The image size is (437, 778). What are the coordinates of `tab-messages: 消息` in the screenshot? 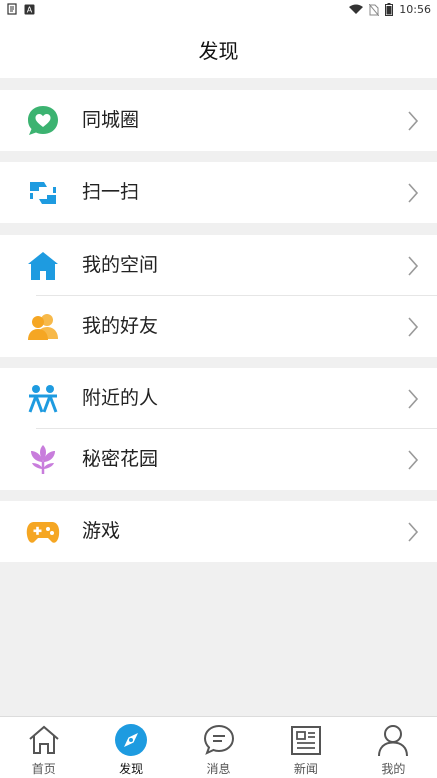 It's located at (218, 747).